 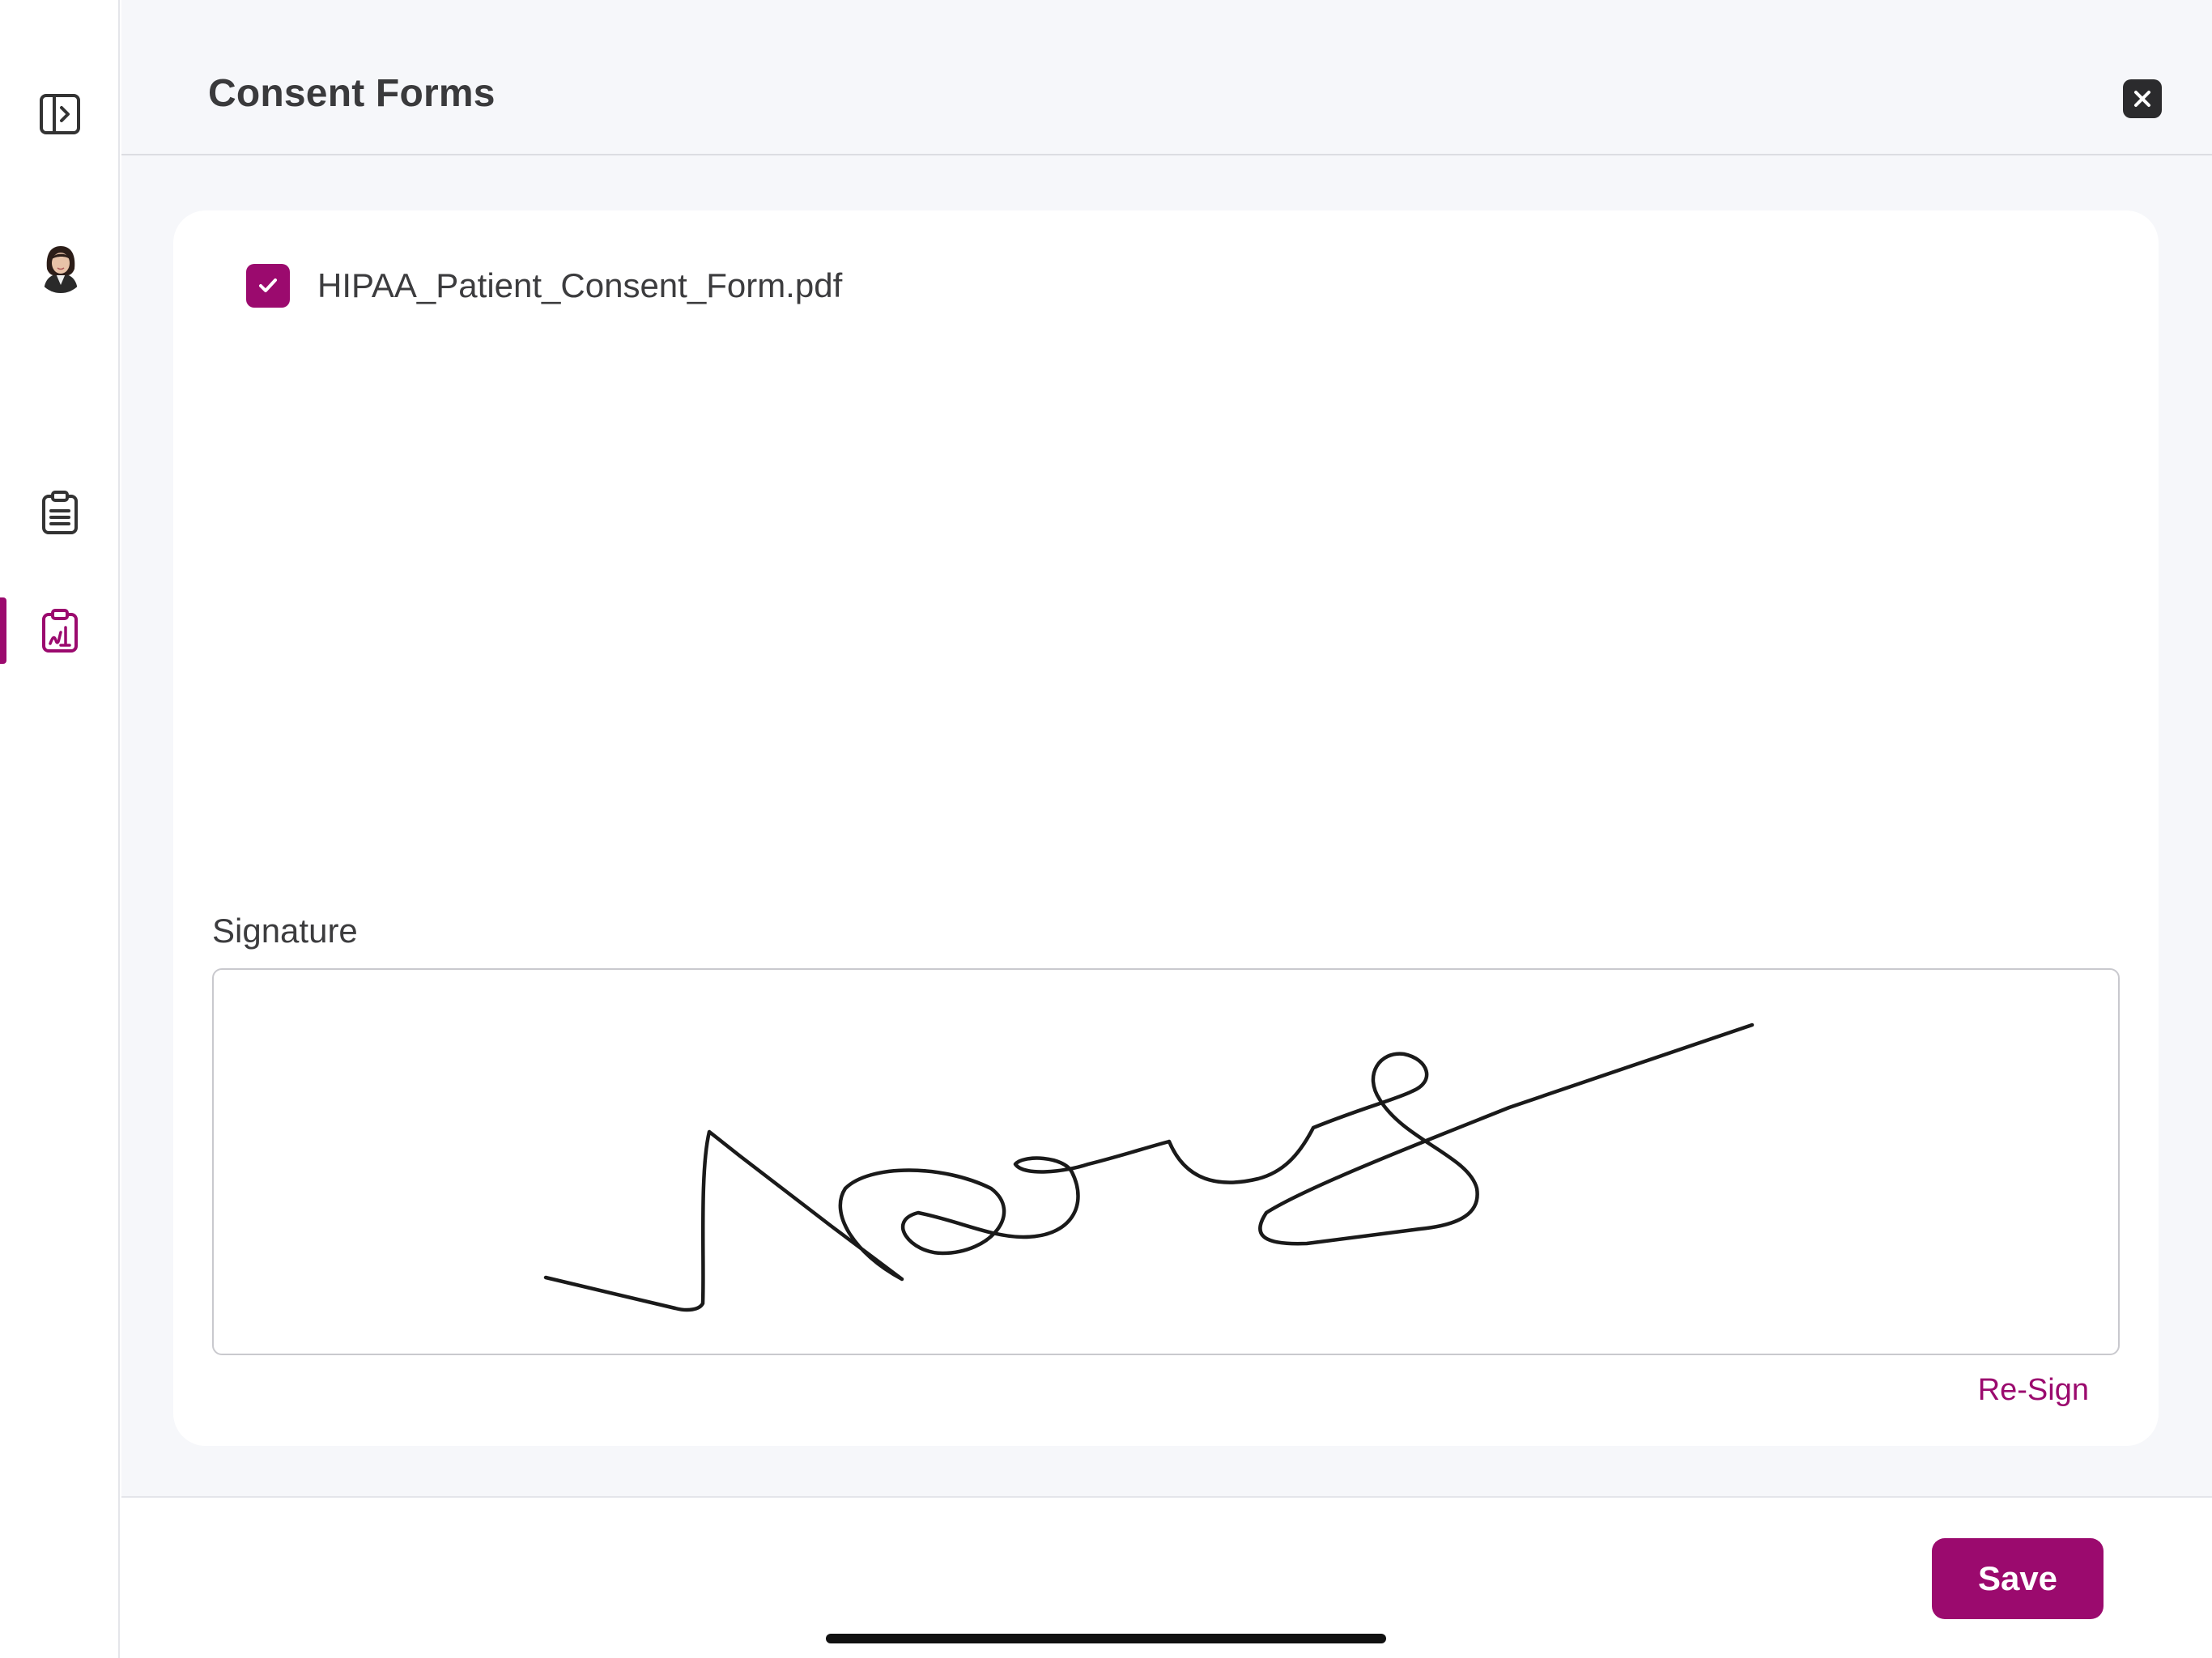 I want to click on signature-drawing, so click(x=1149, y=1167).